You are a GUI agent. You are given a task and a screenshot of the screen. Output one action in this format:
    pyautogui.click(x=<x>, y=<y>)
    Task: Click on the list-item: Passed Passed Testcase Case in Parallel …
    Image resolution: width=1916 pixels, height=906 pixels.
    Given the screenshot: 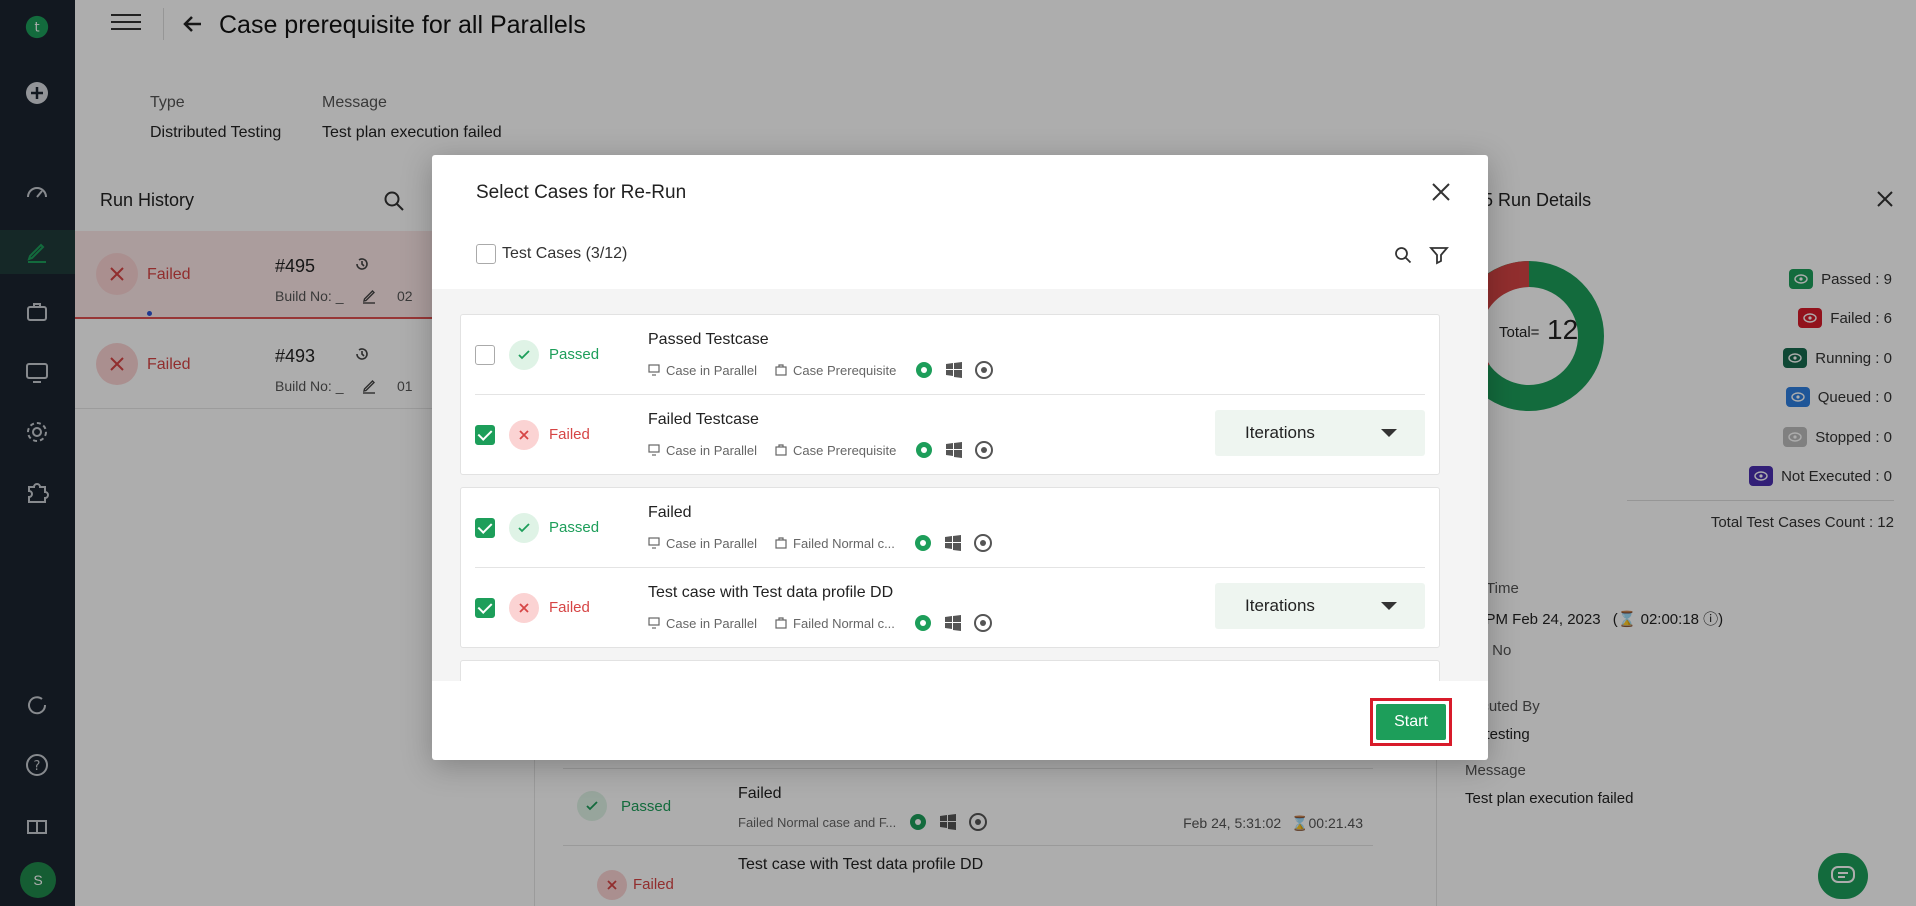 What is the action you would take?
    pyautogui.click(x=950, y=355)
    